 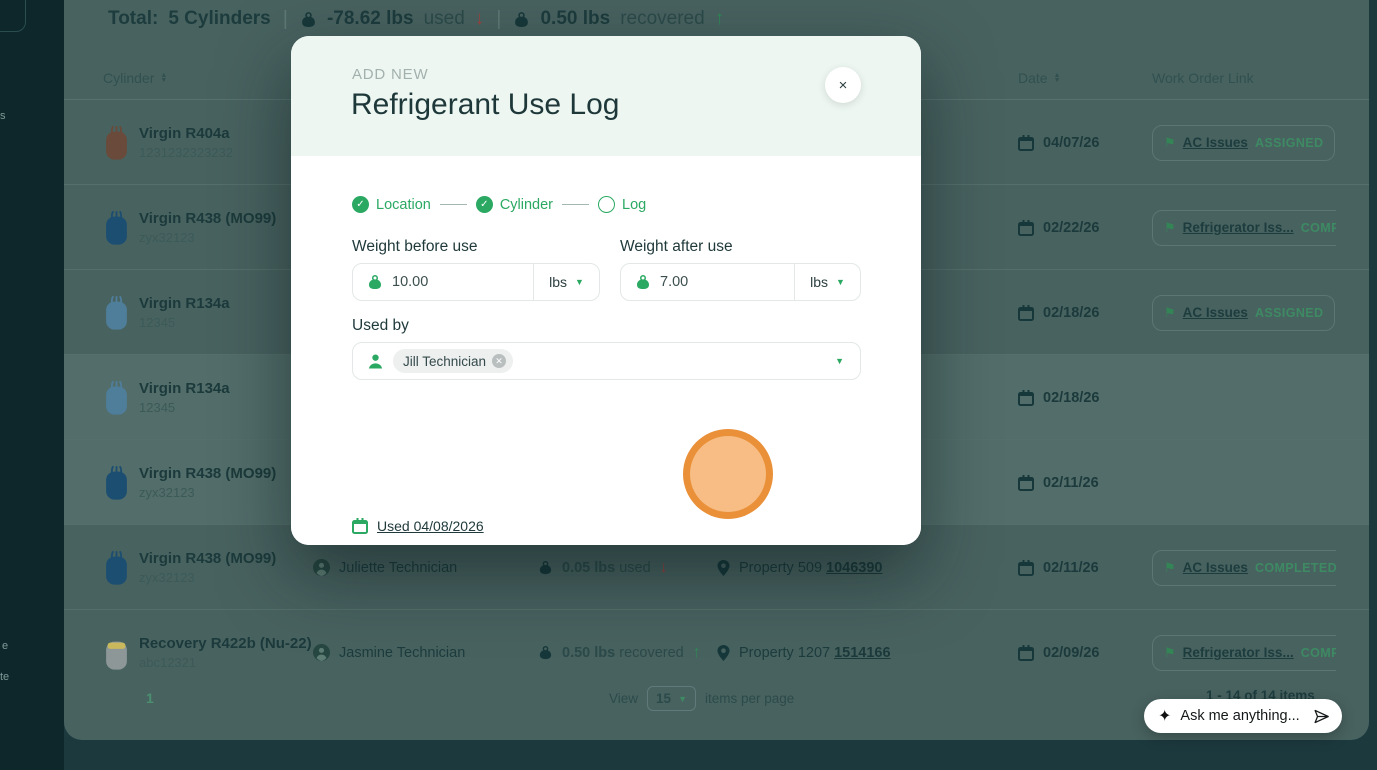 What do you see at coordinates (499, 361) in the screenshot?
I see `remove-chip-icon: ✕` at bounding box center [499, 361].